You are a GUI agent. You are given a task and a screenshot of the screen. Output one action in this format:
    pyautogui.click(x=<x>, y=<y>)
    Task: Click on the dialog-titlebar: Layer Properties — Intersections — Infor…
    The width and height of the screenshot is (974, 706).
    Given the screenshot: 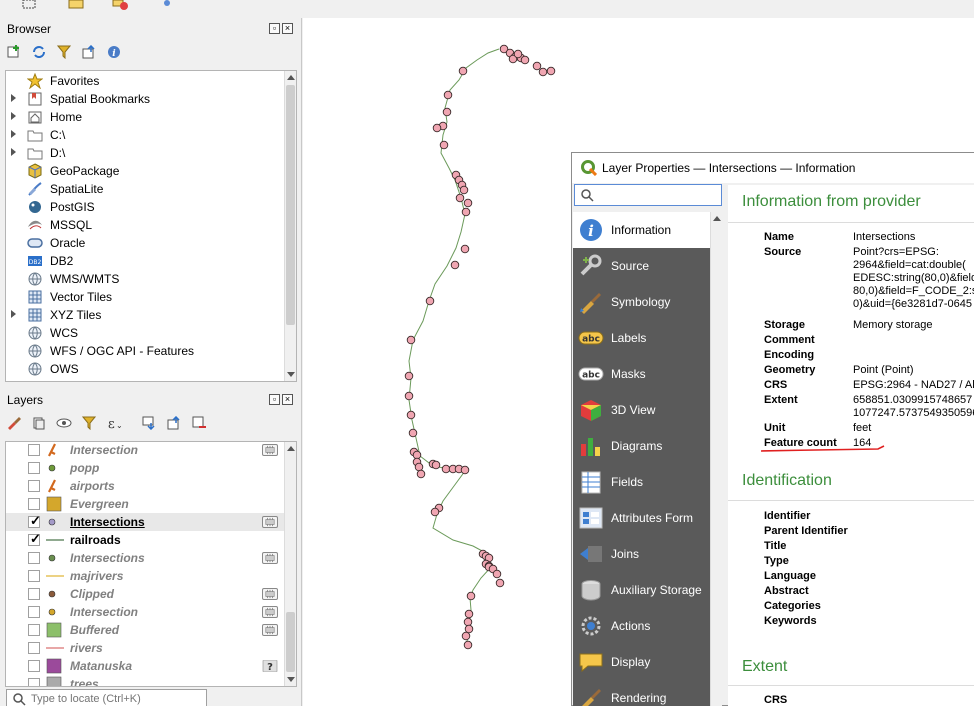 What is the action you would take?
    pyautogui.click(x=773, y=168)
    